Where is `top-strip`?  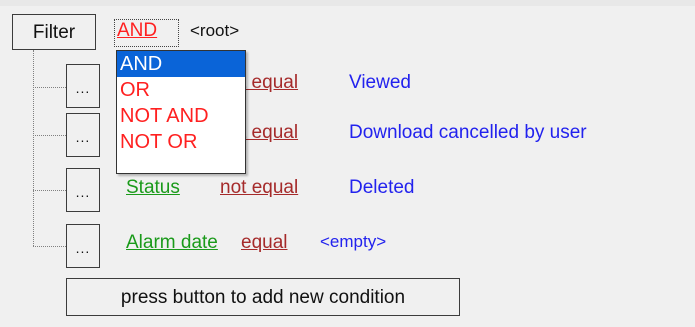 top-strip is located at coordinates (347, 3).